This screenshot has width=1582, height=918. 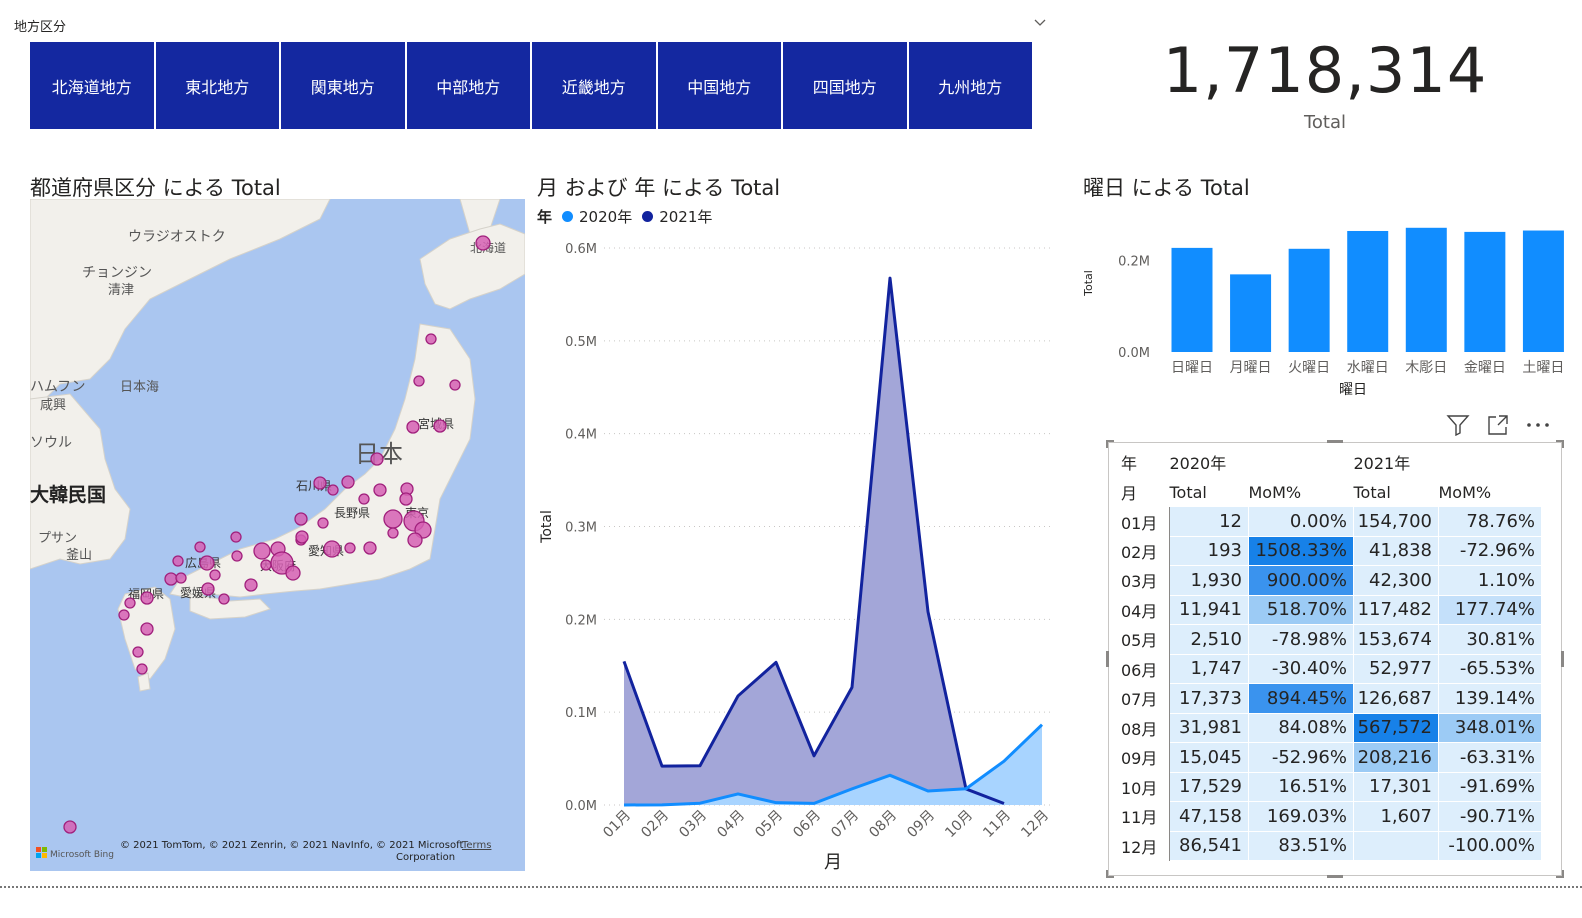 I want to click on matrix-row-header: 06月, so click(x=1142, y=669).